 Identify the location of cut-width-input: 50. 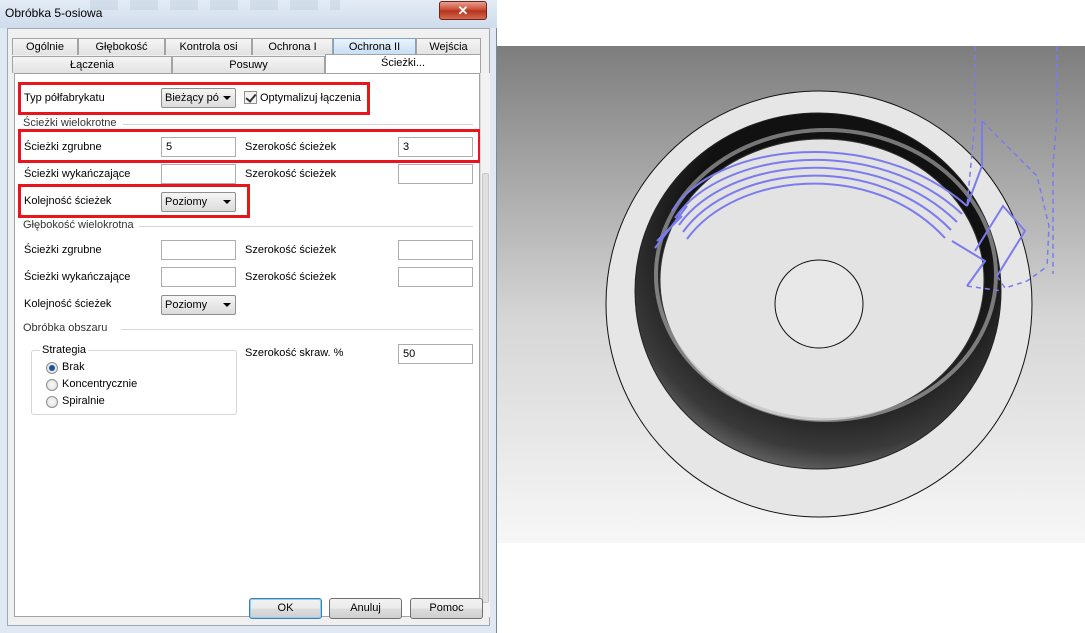
(435, 354).